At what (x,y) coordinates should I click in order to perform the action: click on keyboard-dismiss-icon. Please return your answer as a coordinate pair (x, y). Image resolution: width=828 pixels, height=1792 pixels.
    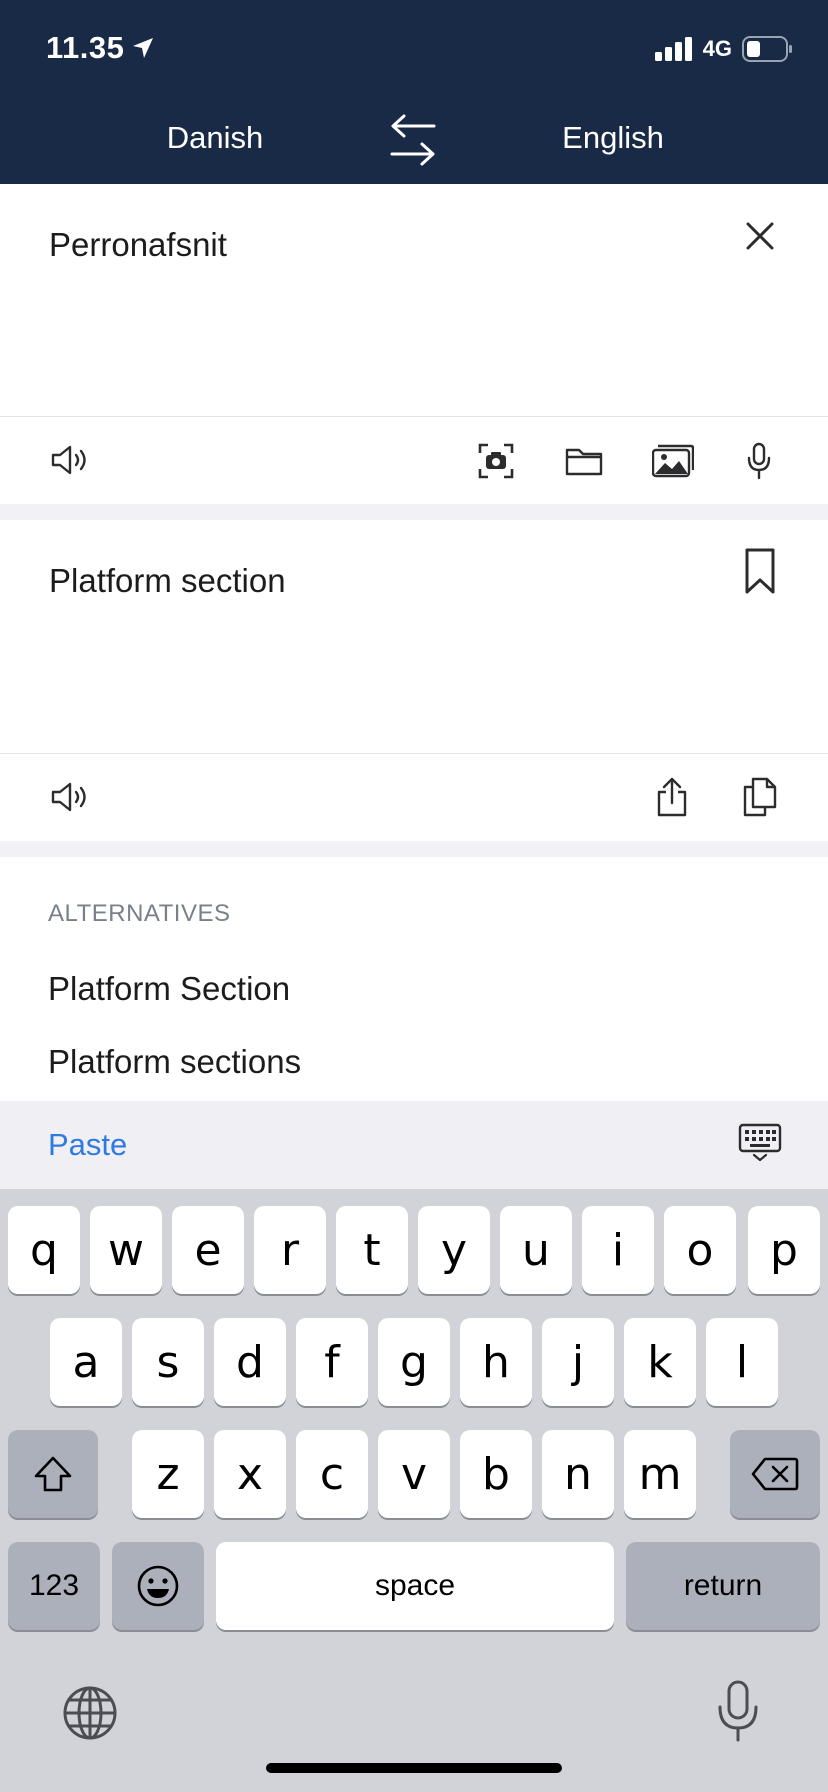
    Looking at the image, I should click on (760, 1143).